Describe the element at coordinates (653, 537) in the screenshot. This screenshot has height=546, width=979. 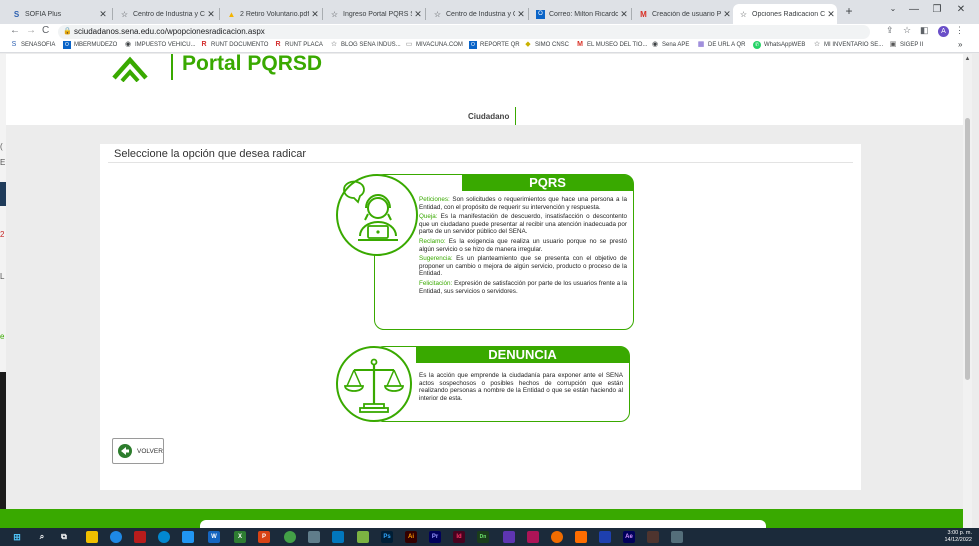
I see `app-brown-icon` at that location.